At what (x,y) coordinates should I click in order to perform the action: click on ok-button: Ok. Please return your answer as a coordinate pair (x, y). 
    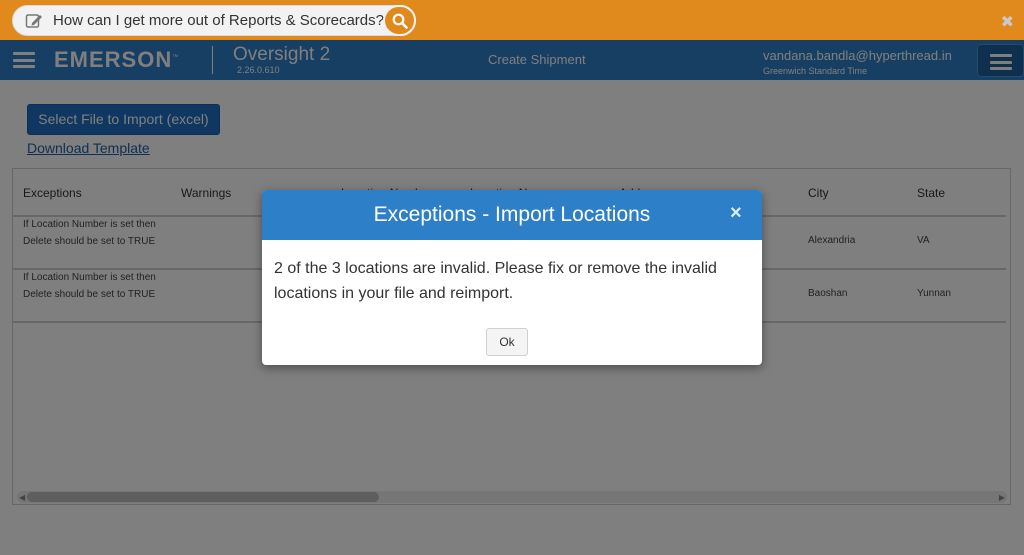
    Looking at the image, I should click on (507, 342).